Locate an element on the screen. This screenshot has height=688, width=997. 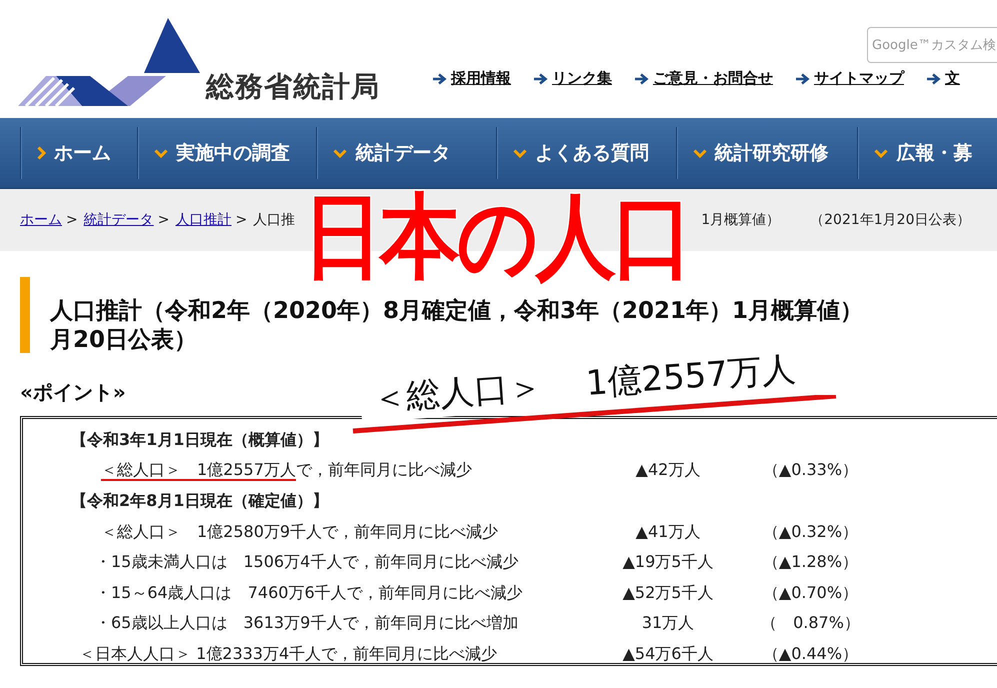
breadcrumb-link: 統計データ is located at coordinates (119, 220).